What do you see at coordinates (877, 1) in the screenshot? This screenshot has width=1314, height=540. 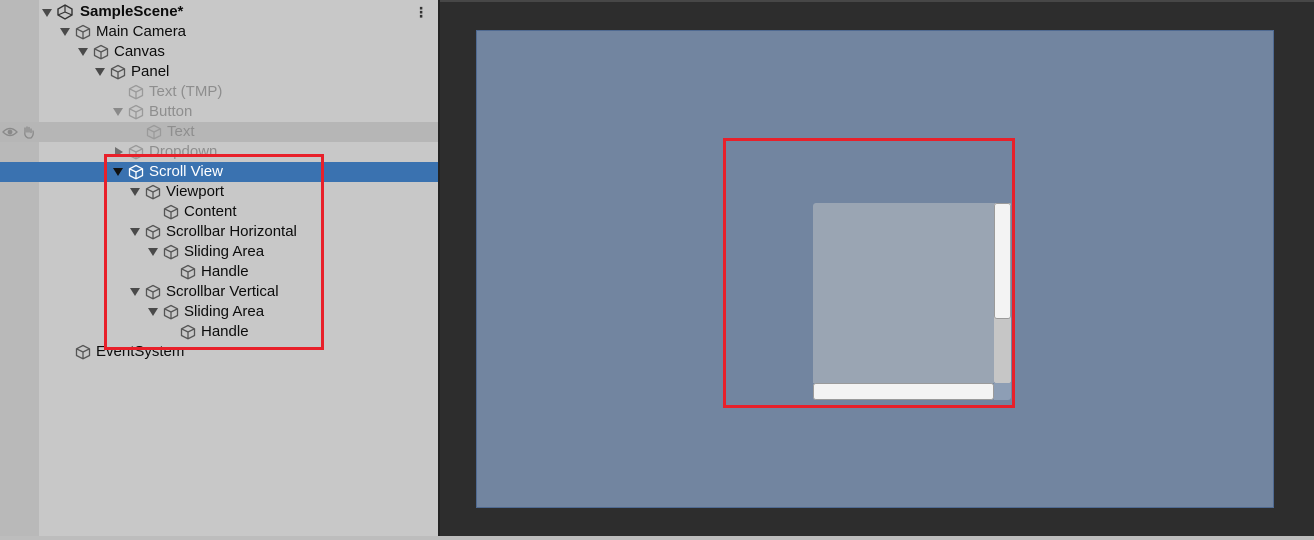 I see `game-view-top-edge` at bounding box center [877, 1].